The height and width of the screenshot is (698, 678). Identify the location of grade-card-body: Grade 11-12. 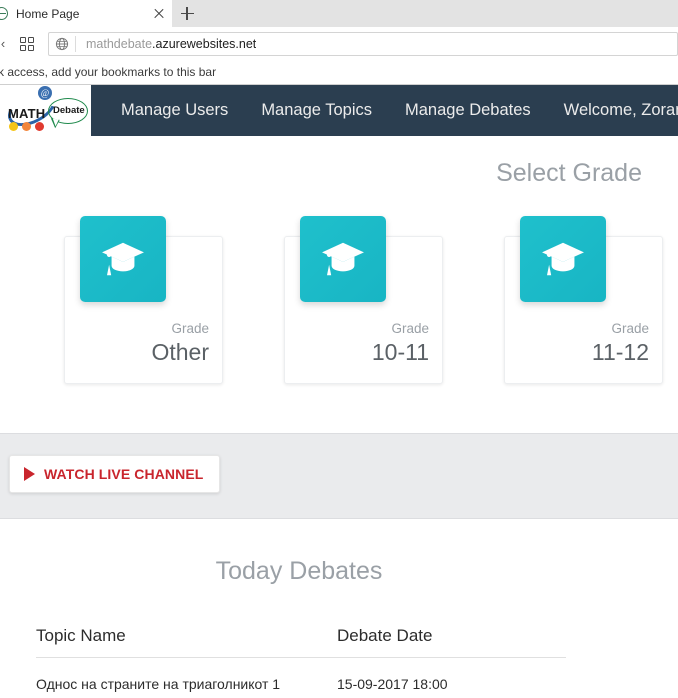
(620, 343).